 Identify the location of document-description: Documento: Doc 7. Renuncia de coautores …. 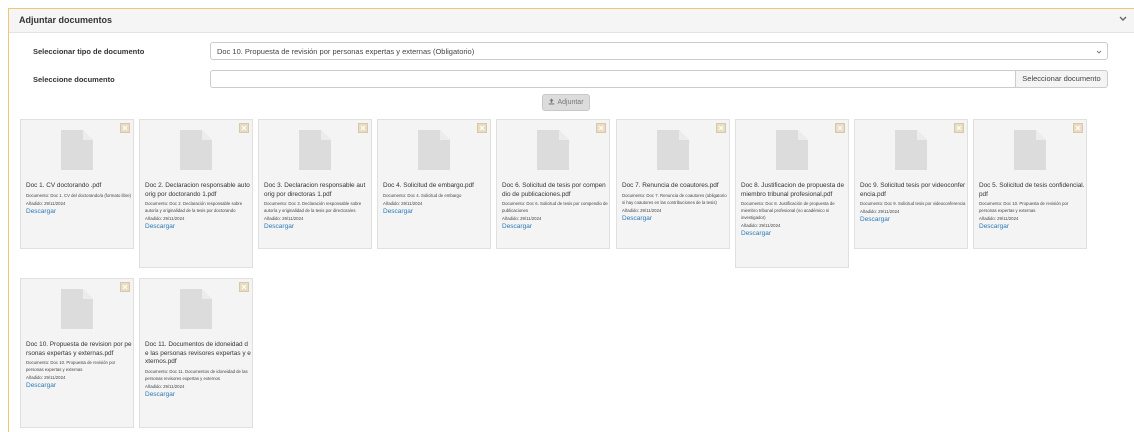
(674, 198).